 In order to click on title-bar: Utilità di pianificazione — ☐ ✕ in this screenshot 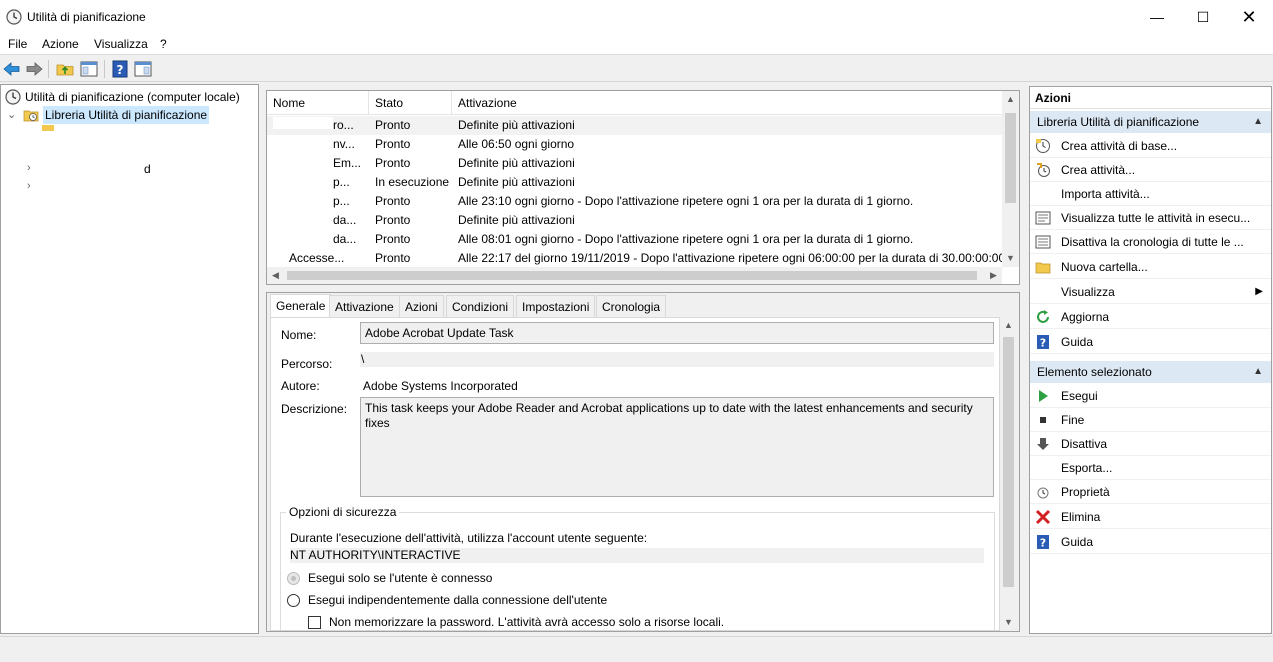, I will do `click(636, 17)`.